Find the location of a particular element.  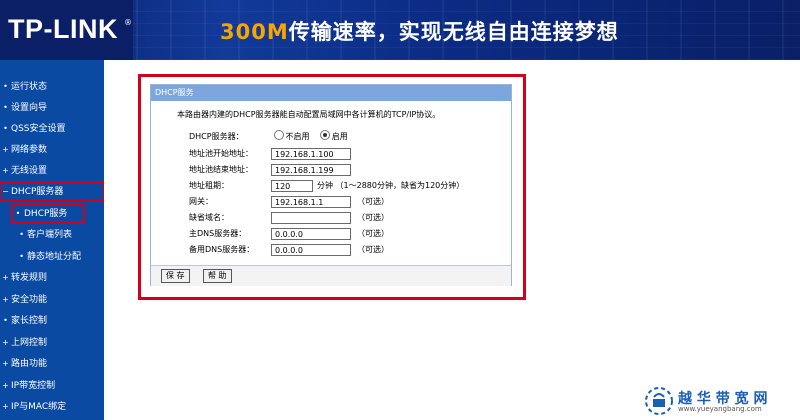

sidebar-item-label: IP带宽控制 is located at coordinates (33, 386).